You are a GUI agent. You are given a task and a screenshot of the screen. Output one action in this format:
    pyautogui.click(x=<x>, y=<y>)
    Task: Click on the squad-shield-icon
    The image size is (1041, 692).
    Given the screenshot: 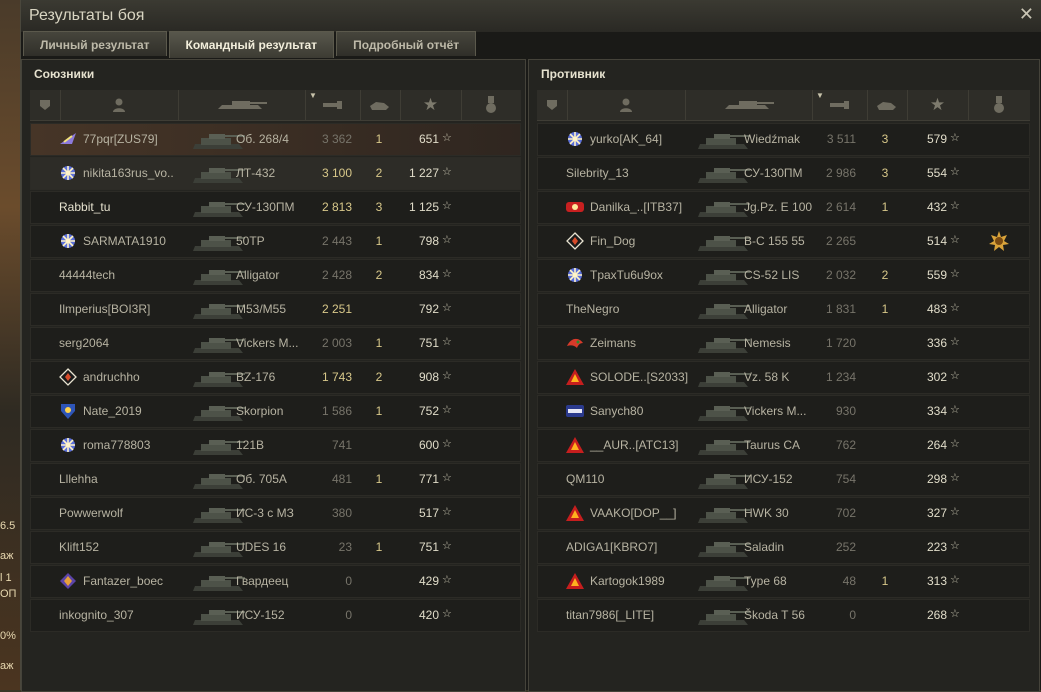 What is the action you would take?
    pyautogui.click(x=45, y=105)
    